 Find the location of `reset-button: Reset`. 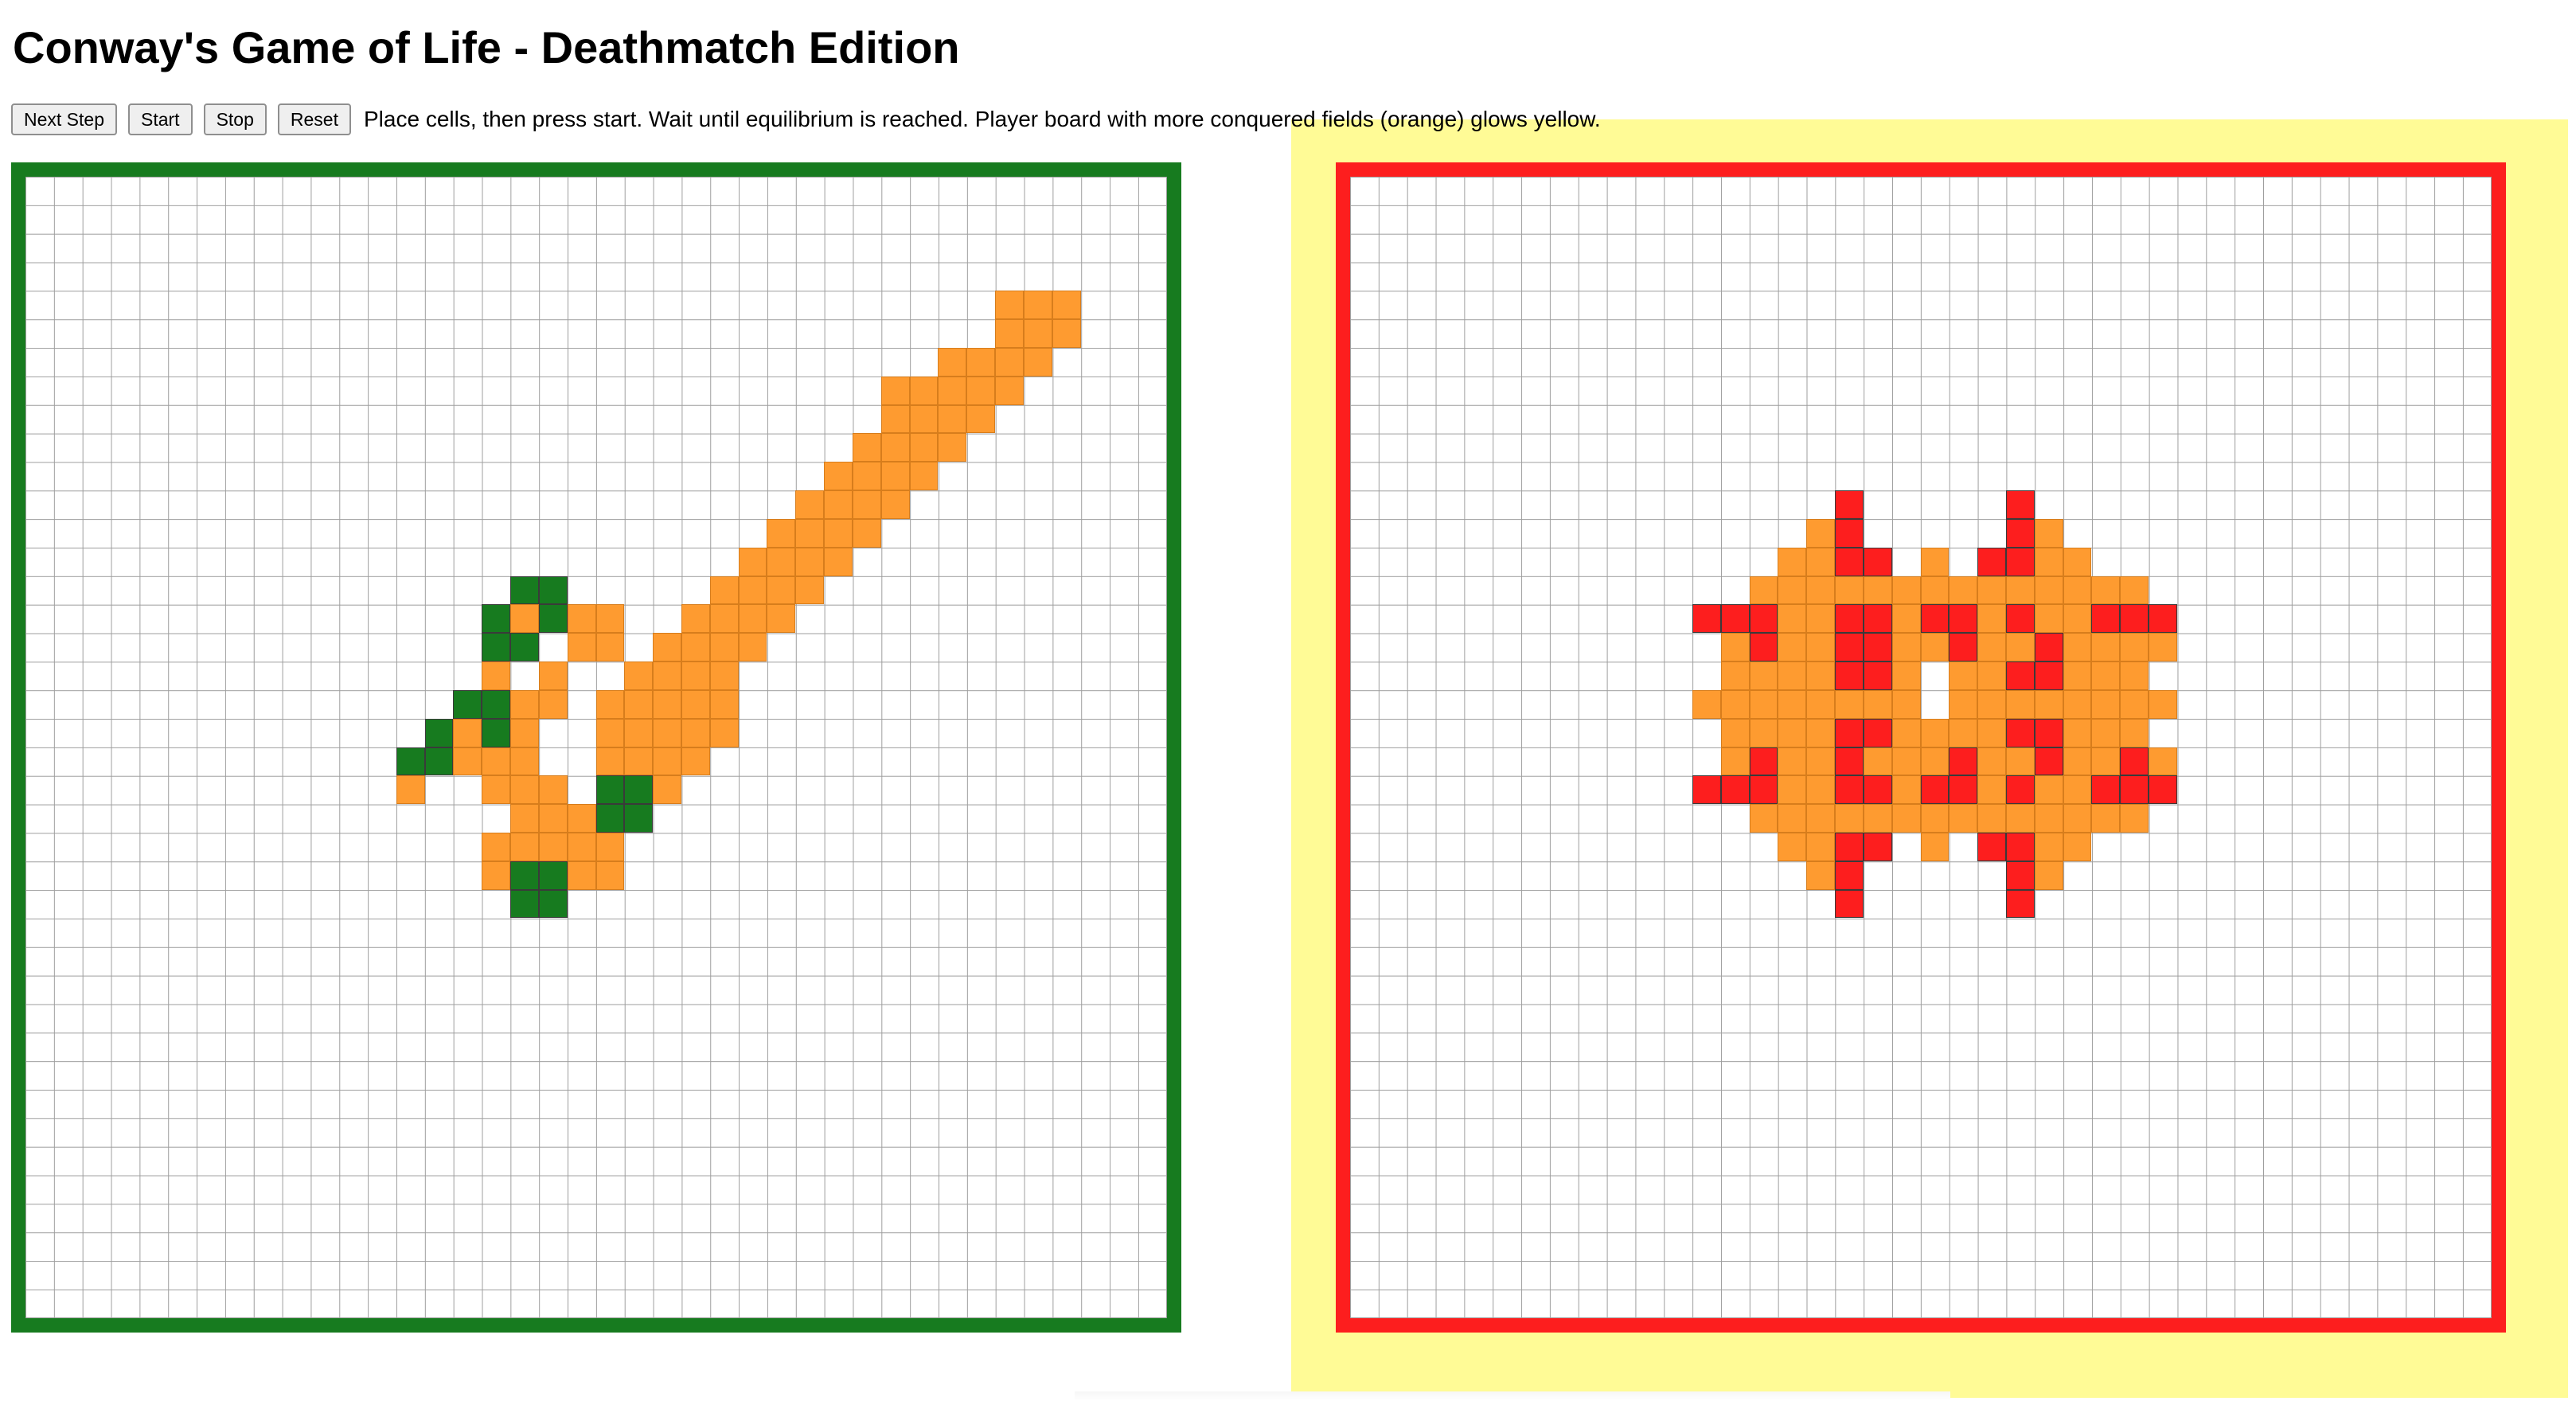

reset-button: Reset is located at coordinates (314, 119).